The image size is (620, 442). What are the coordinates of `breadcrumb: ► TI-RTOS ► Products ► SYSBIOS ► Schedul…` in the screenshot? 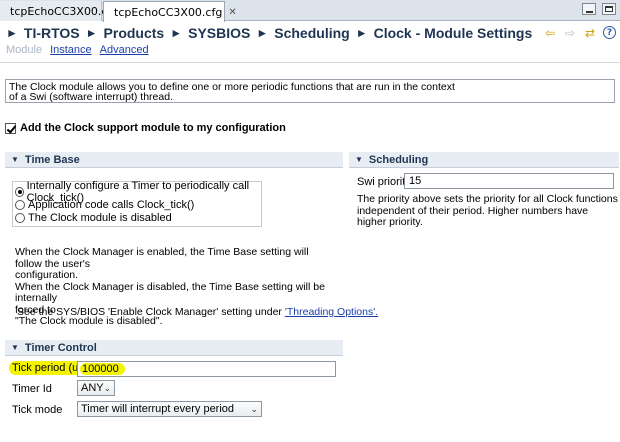 It's located at (310, 33).